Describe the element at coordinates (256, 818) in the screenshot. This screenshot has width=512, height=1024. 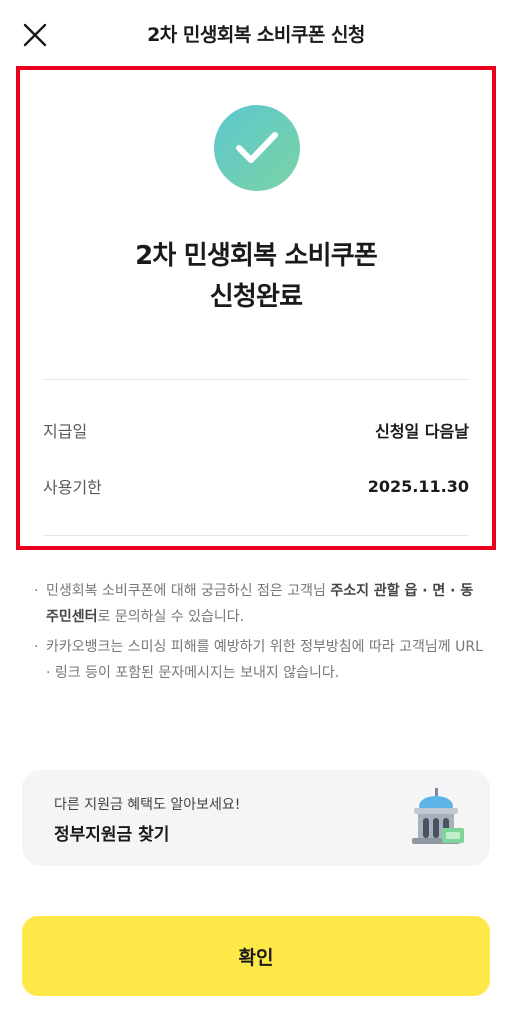
I see `gov-subsidy-card: 다른 지원금 혜택도 알아보세요! 정부지원금 찾기` at that location.